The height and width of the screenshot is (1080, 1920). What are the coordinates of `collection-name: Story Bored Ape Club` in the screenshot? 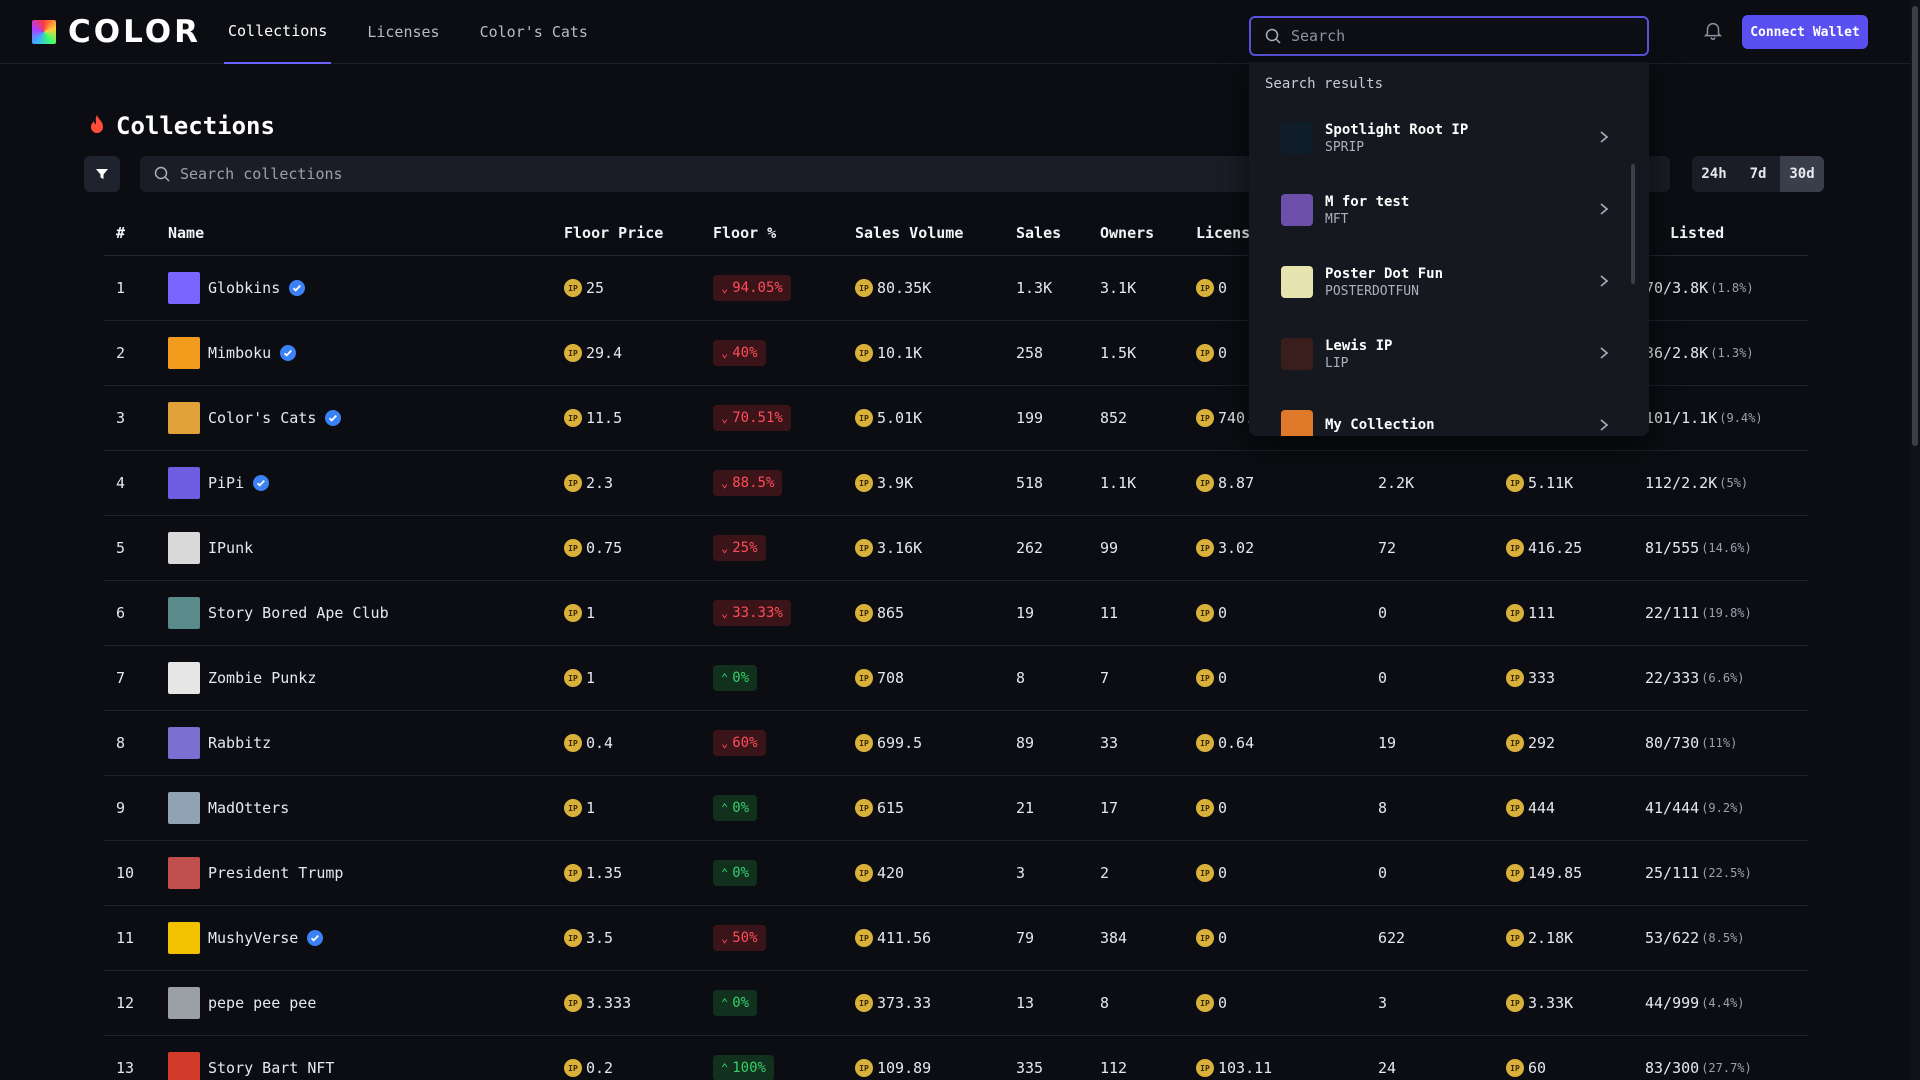 It's located at (298, 613).